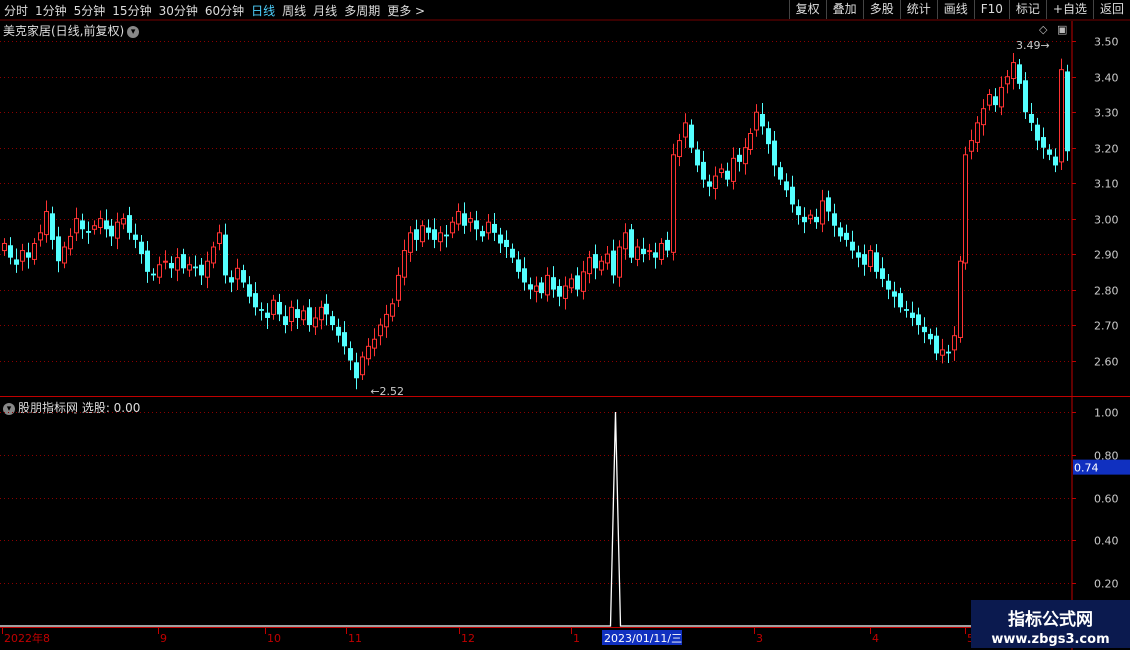 Image resolution: width=1130 pixels, height=650 pixels. Describe the element at coordinates (1106, 149) in the screenshot. I see `y-tick-label: 3.20` at that location.